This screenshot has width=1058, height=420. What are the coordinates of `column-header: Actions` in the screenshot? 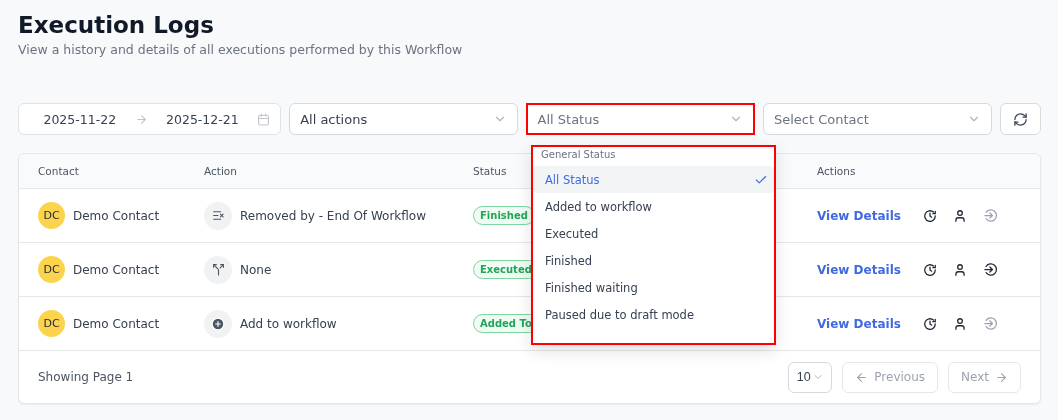 It's located at (836, 171).